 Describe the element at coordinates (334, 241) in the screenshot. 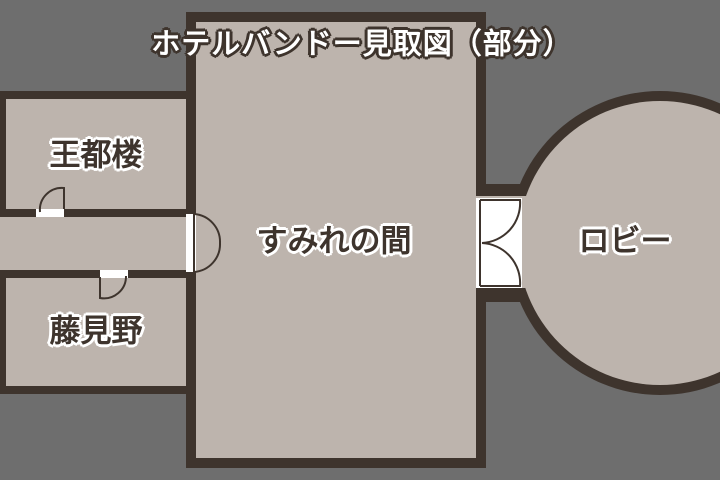

I see `room-label-sumire: すみれの間` at that location.